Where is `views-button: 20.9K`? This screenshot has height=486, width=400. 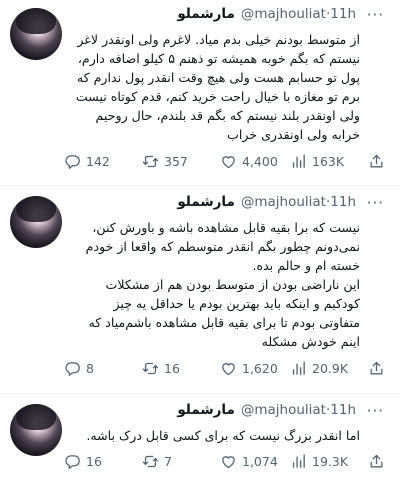
views-button: 20.9K is located at coordinates (319, 368).